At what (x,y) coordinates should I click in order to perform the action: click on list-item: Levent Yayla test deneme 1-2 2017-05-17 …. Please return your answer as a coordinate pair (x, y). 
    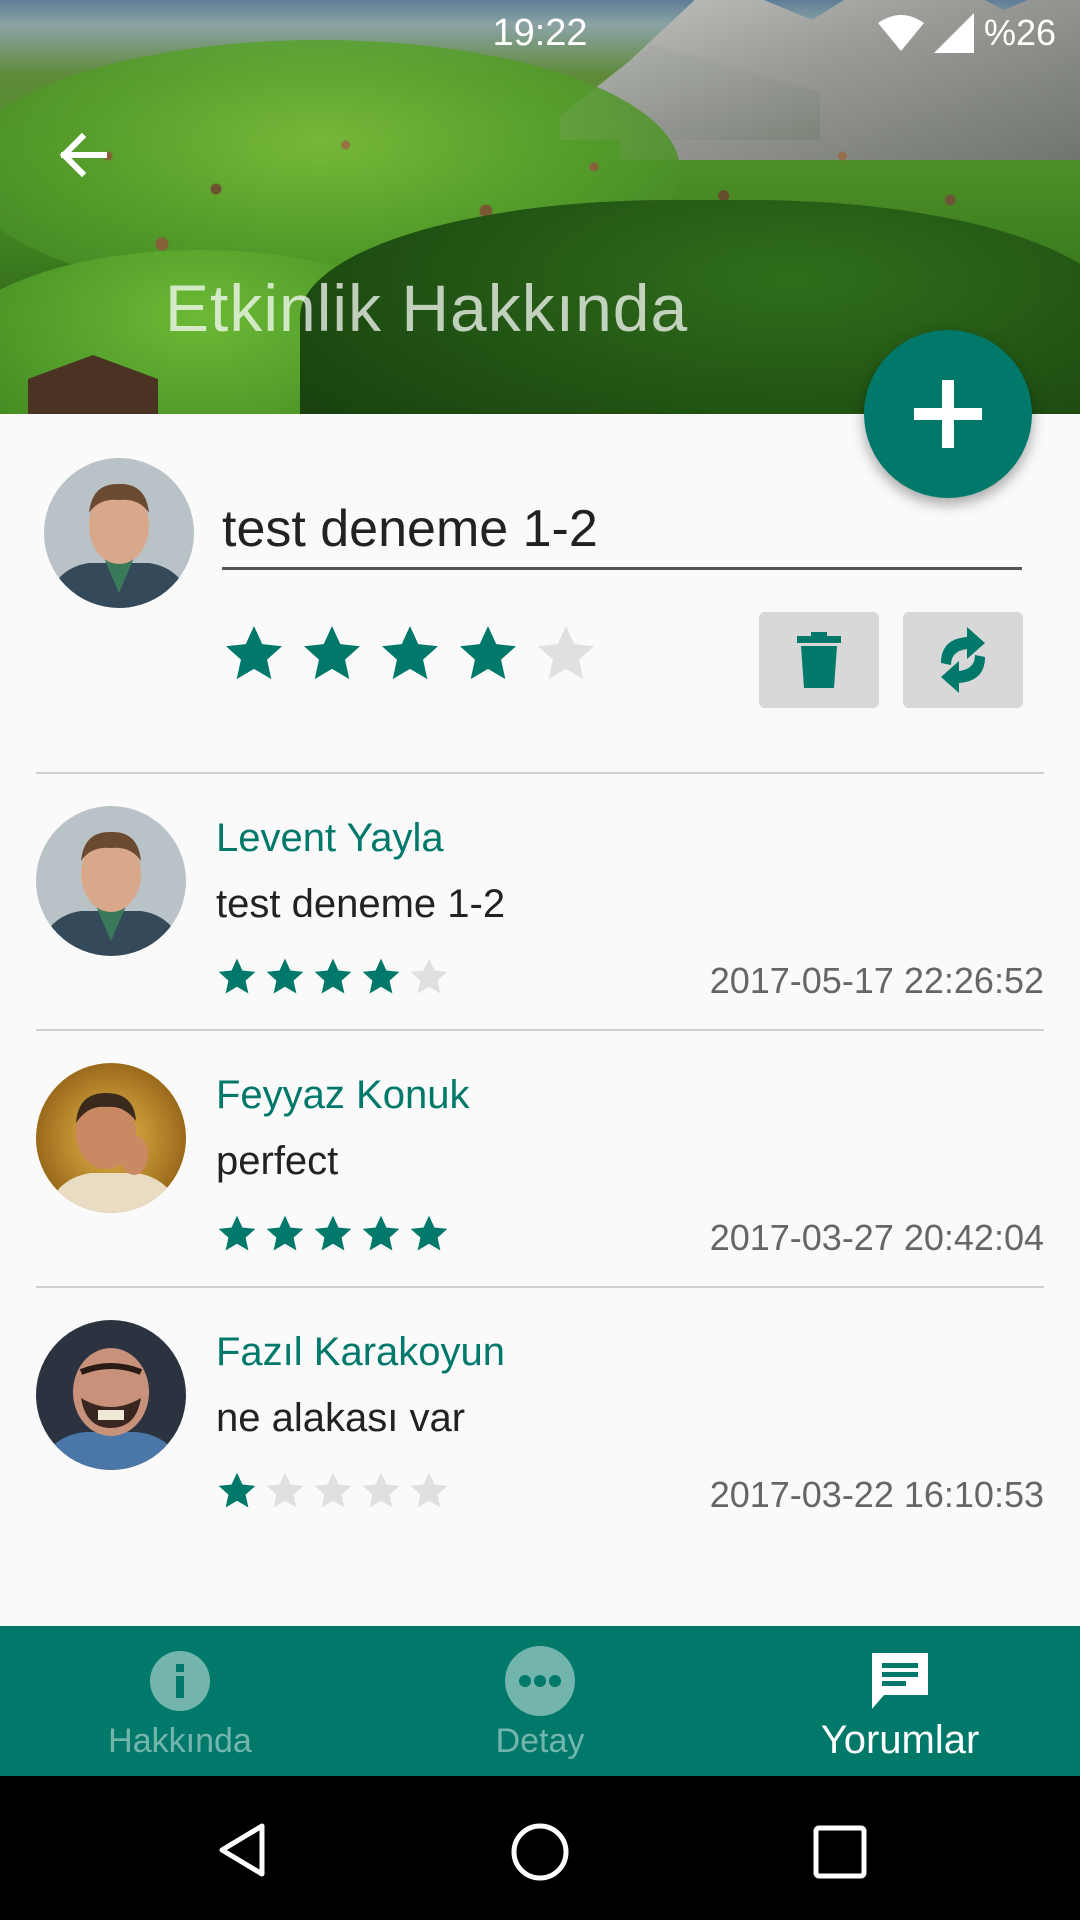
    Looking at the image, I should click on (540, 901).